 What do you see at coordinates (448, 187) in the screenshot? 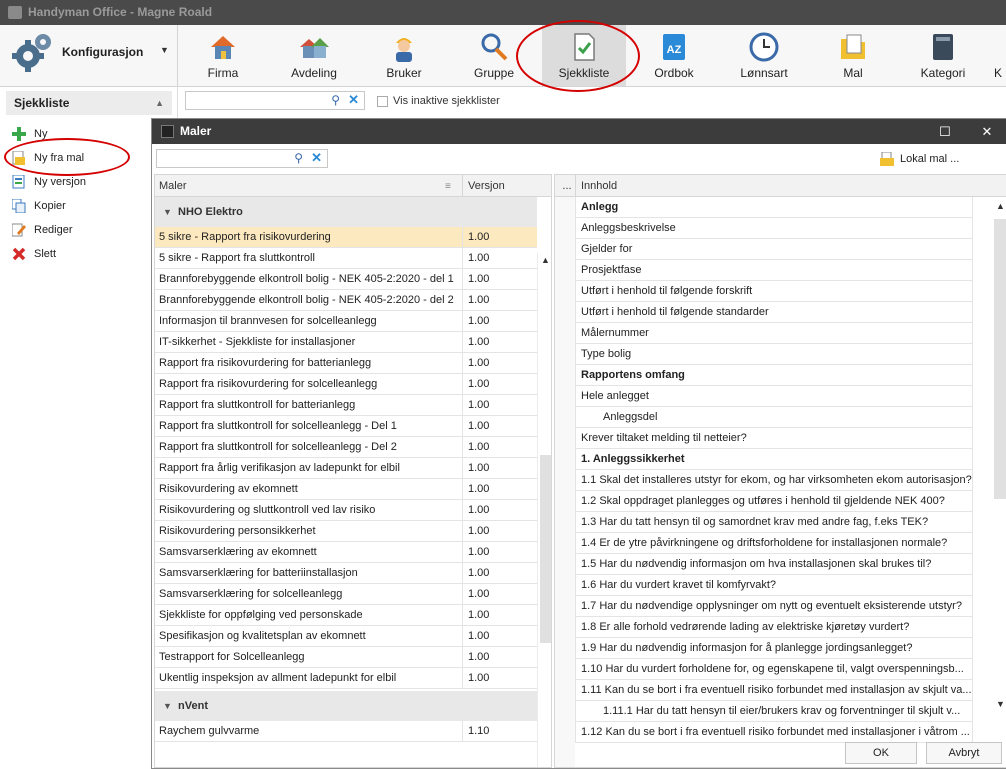
I see `sort-icon: ≡` at bounding box center [448, 187].